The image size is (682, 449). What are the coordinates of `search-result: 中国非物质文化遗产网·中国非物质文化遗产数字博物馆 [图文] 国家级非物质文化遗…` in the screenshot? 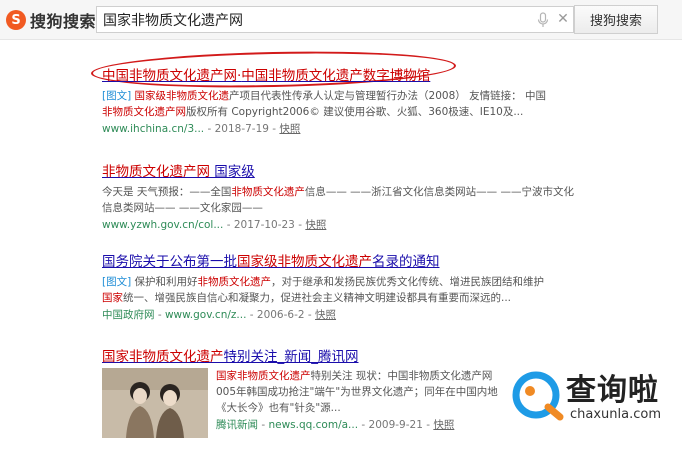 It's located at (342, 100).